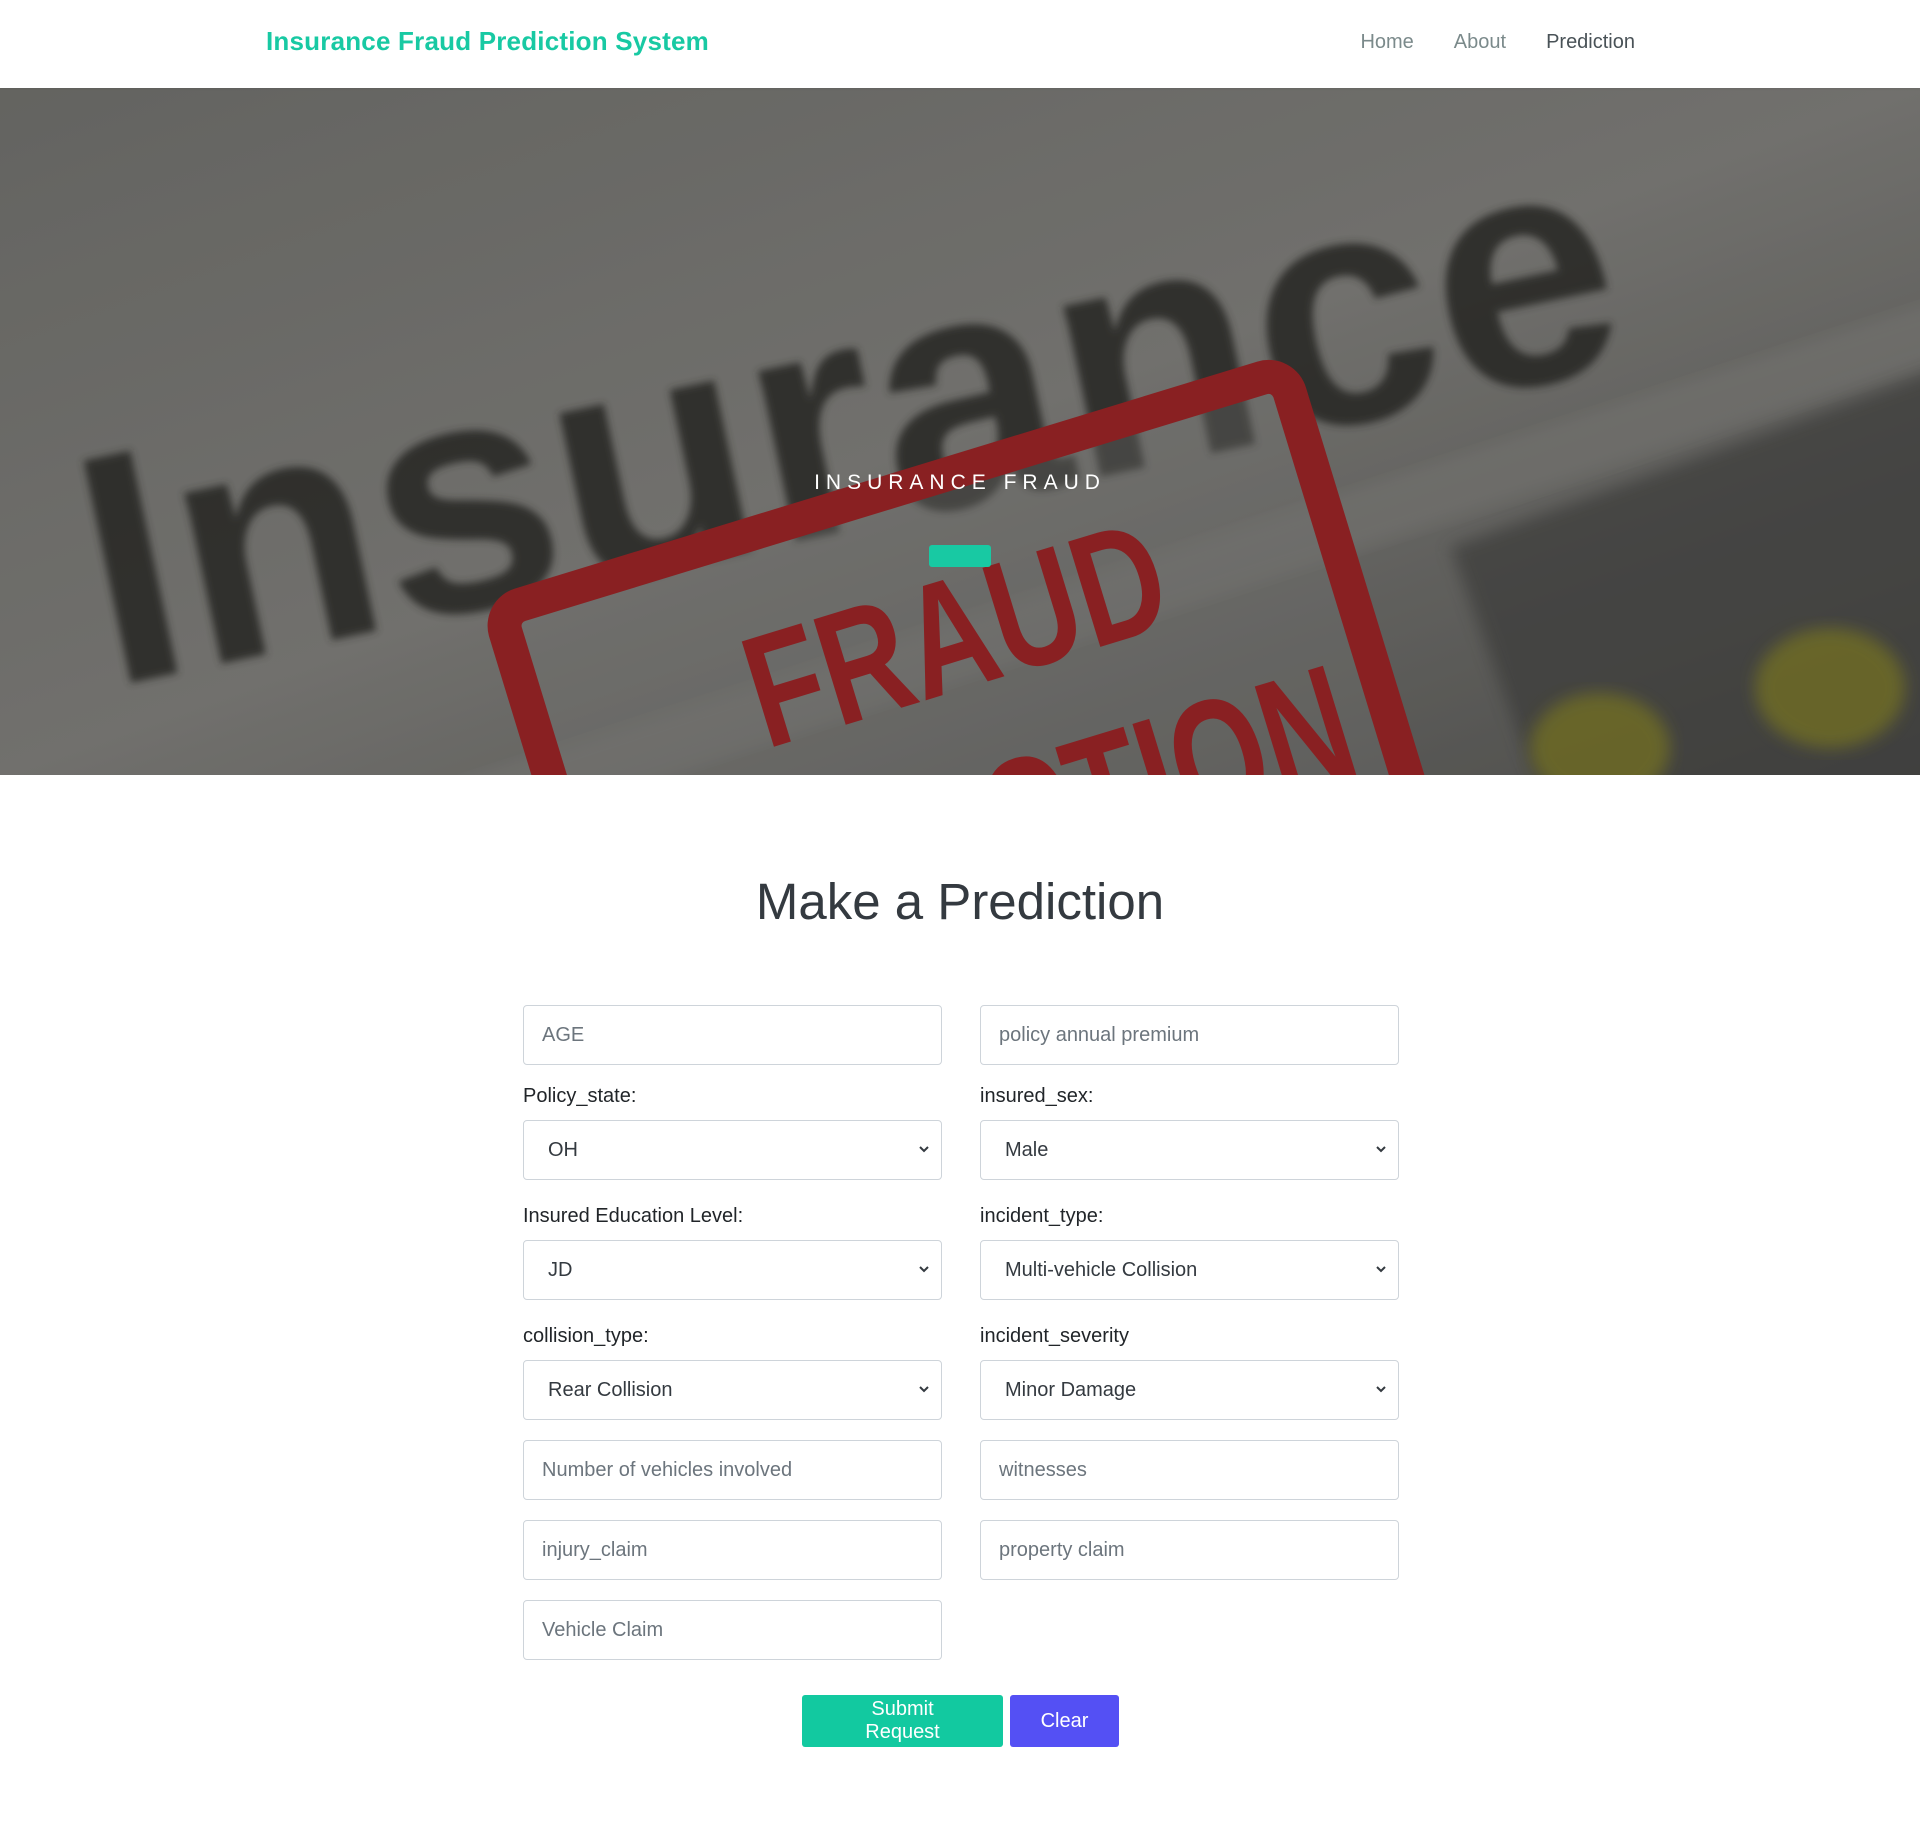 Image resolution: width=1920 pixels, height=1847 pixels. Describe the element at coordinates (732, 1390) in the screenshot. I see `collision-type-select: Rear Collision` at that location.